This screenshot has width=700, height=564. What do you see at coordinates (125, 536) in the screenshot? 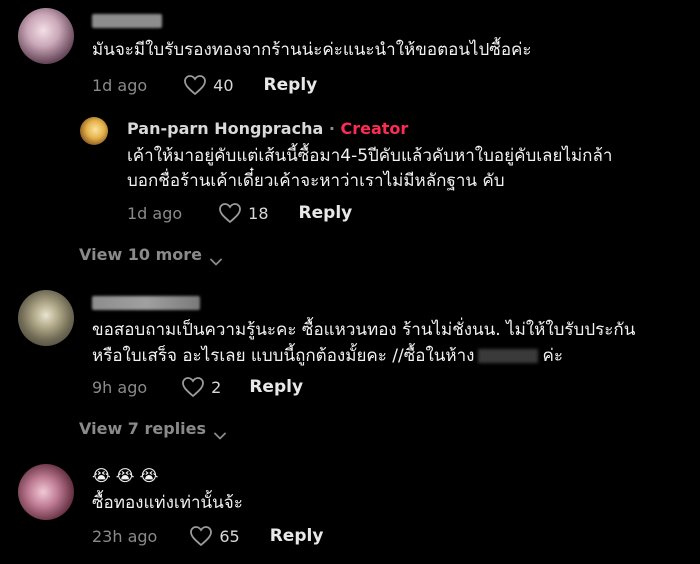
I see `comment-time: 23h ago` at bounding box center [125, 536].